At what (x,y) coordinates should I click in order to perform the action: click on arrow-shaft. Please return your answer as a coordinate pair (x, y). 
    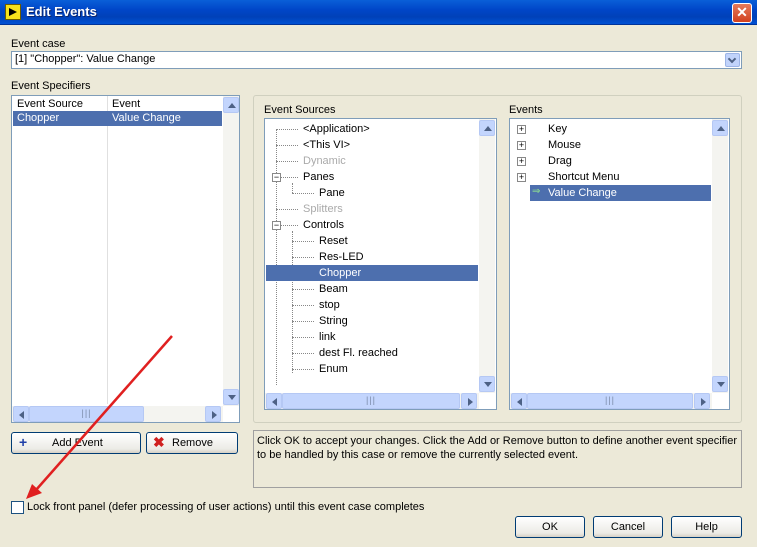
    Looking at the image, I should click on (104, 413).